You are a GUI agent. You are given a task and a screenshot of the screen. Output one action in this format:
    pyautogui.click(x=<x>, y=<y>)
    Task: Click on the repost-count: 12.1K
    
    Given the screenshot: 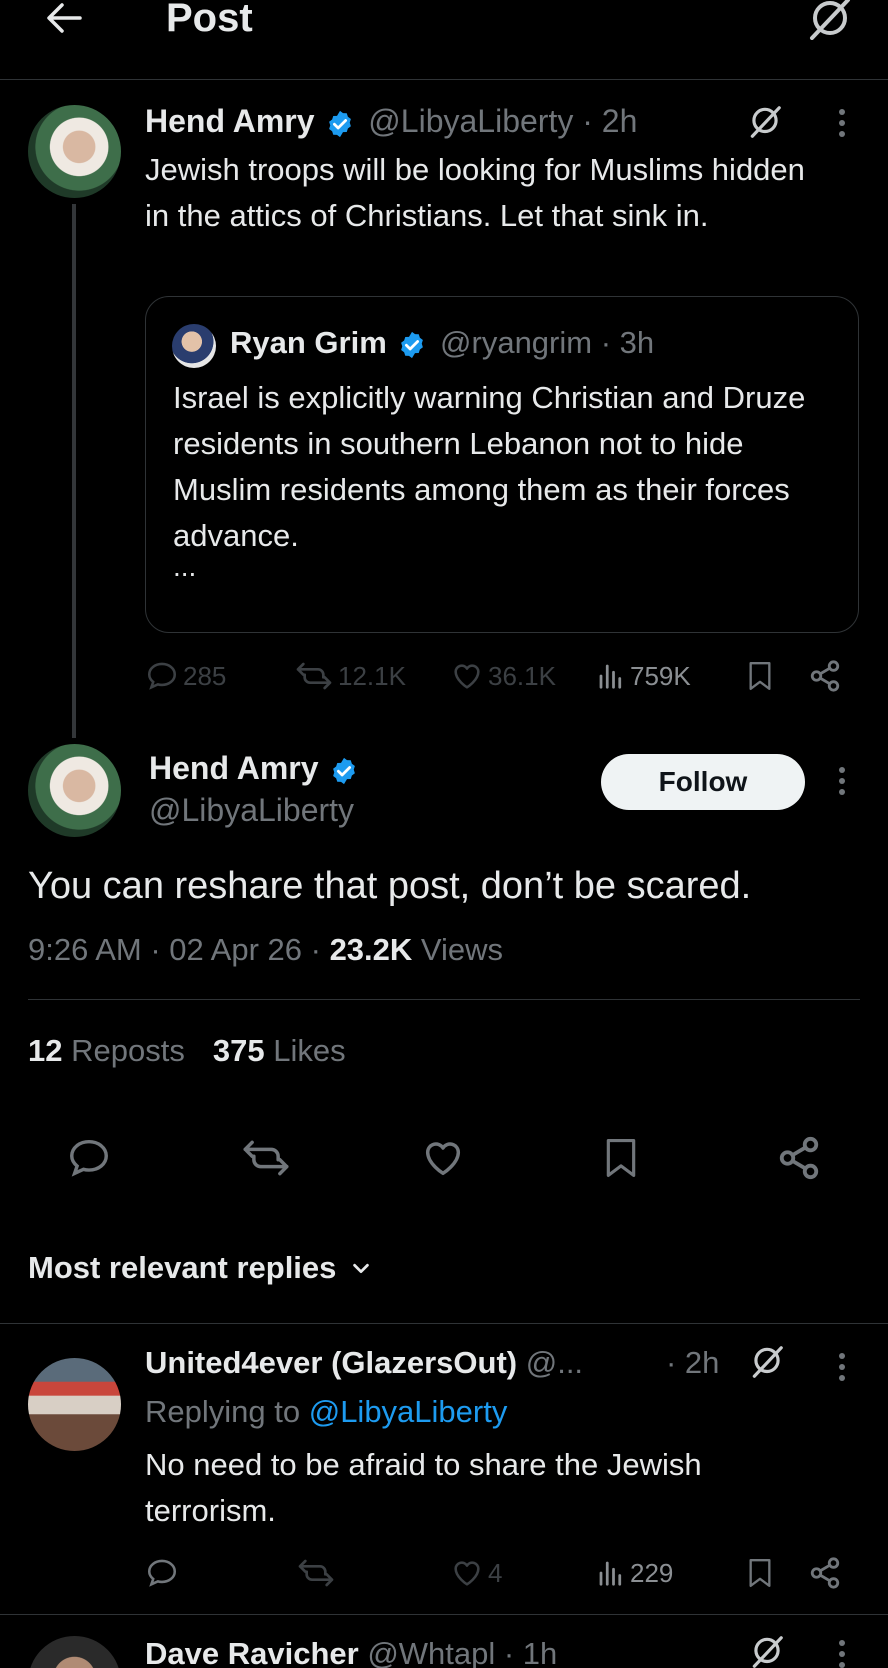 What is the action you would take?
    pyautogui.click(x=372, y=675)
    